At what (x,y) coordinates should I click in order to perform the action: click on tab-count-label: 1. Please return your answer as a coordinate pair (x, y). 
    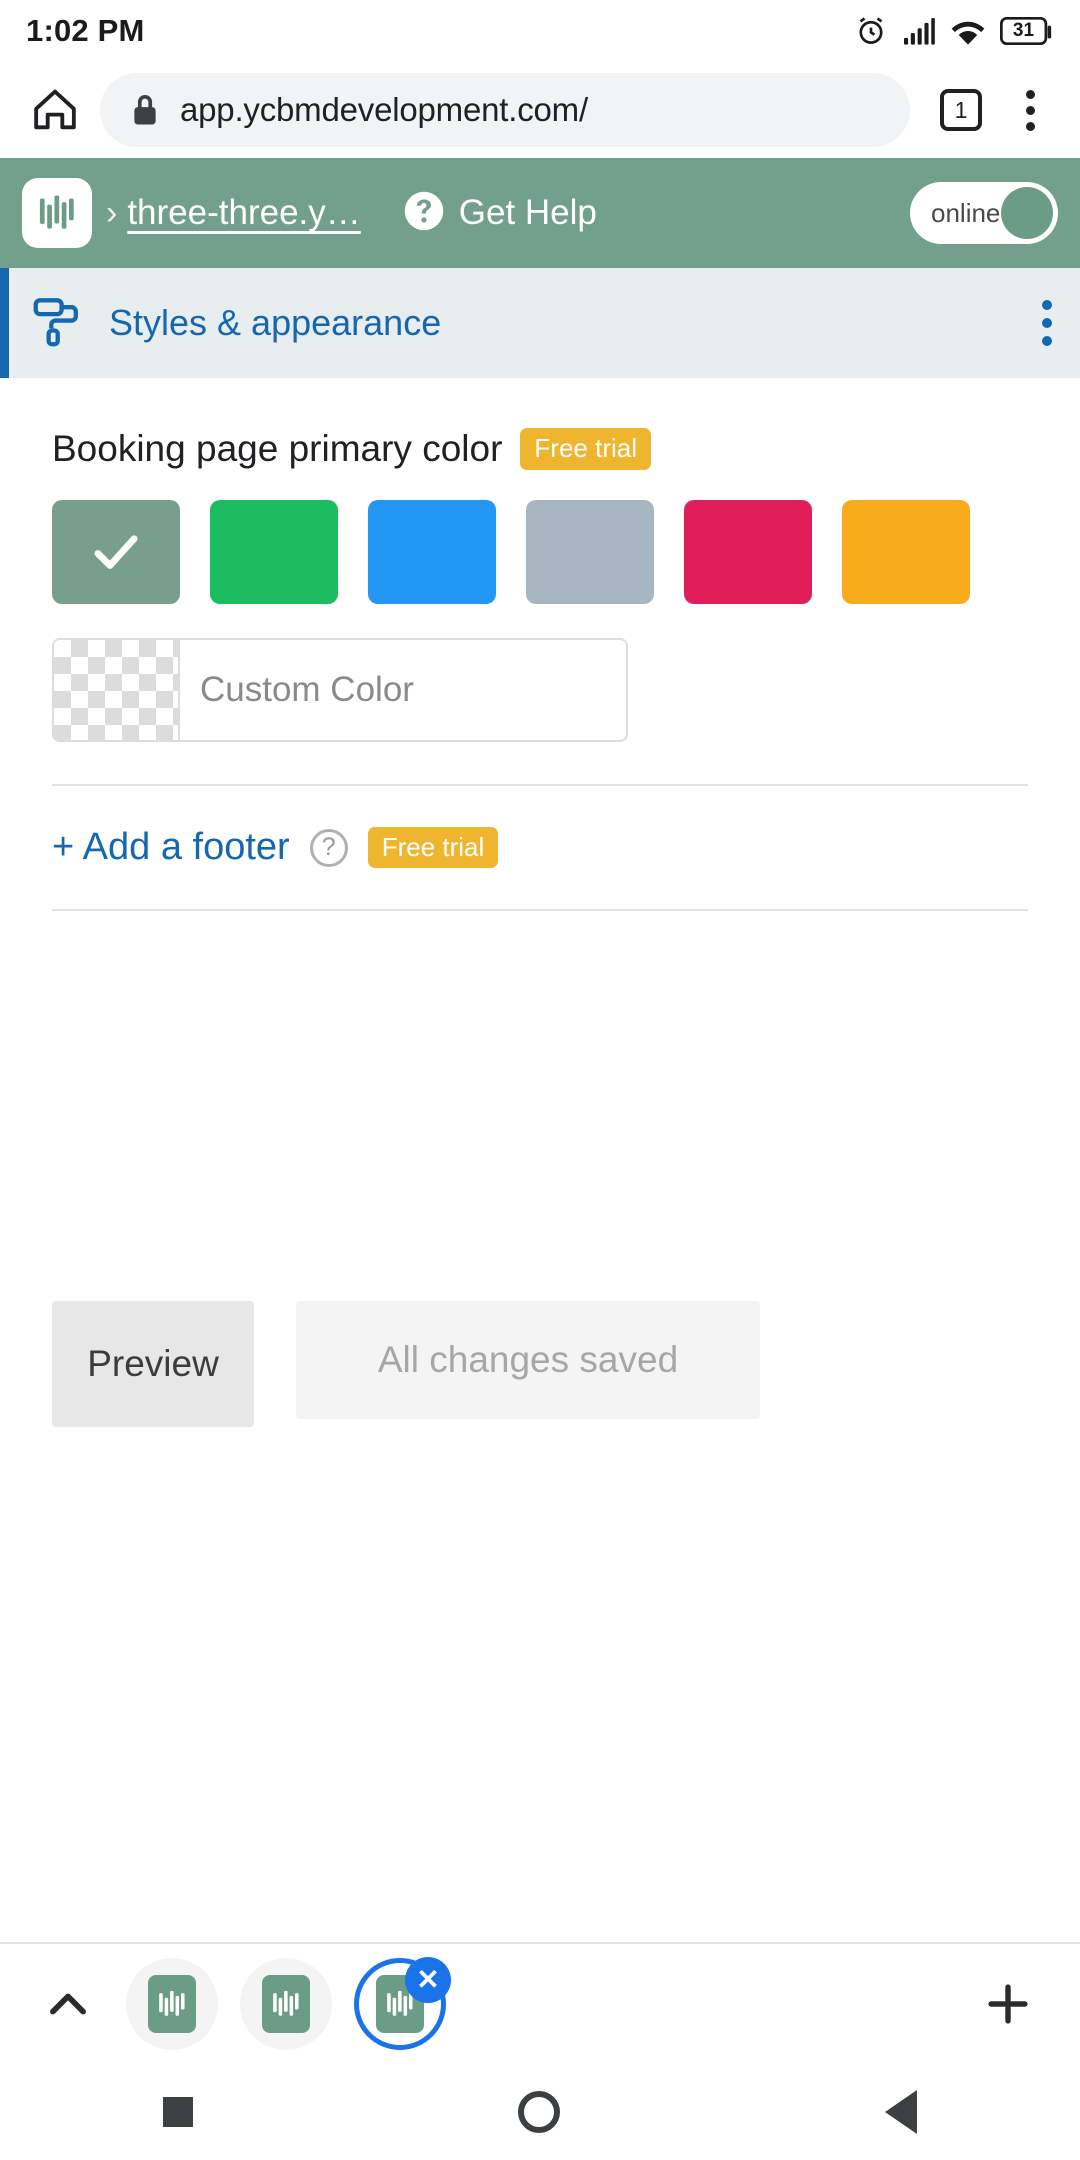
    Looking at the image, I should click on (961, 110).